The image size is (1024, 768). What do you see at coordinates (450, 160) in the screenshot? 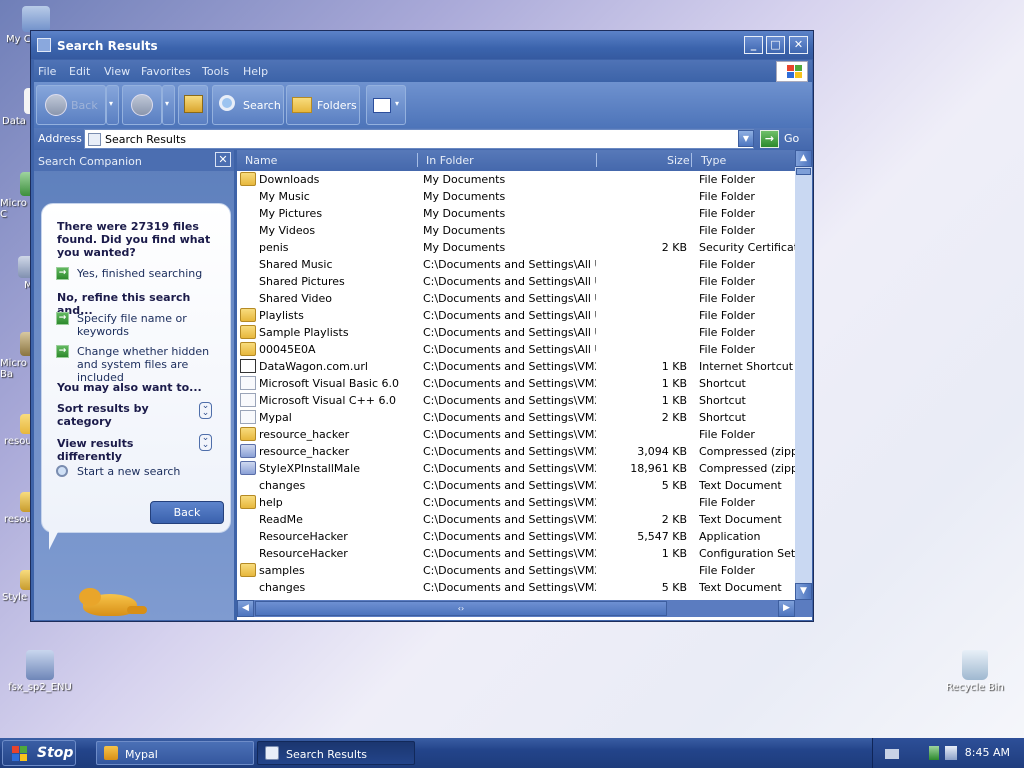
I see `column-in-folder: In Folder` at bounding box center [450, 160].